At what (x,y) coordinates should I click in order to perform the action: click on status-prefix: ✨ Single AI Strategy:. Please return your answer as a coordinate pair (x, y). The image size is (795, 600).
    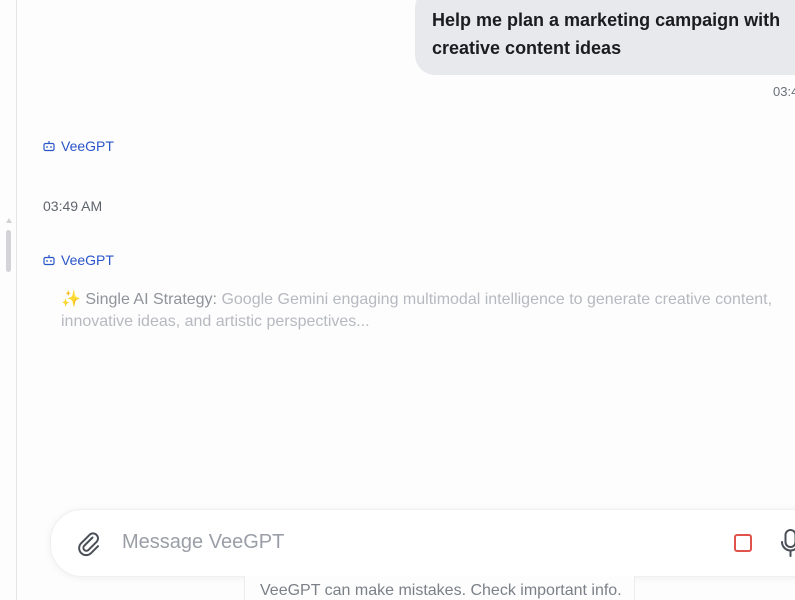
    Looking at the image, I should click on (139, 299).